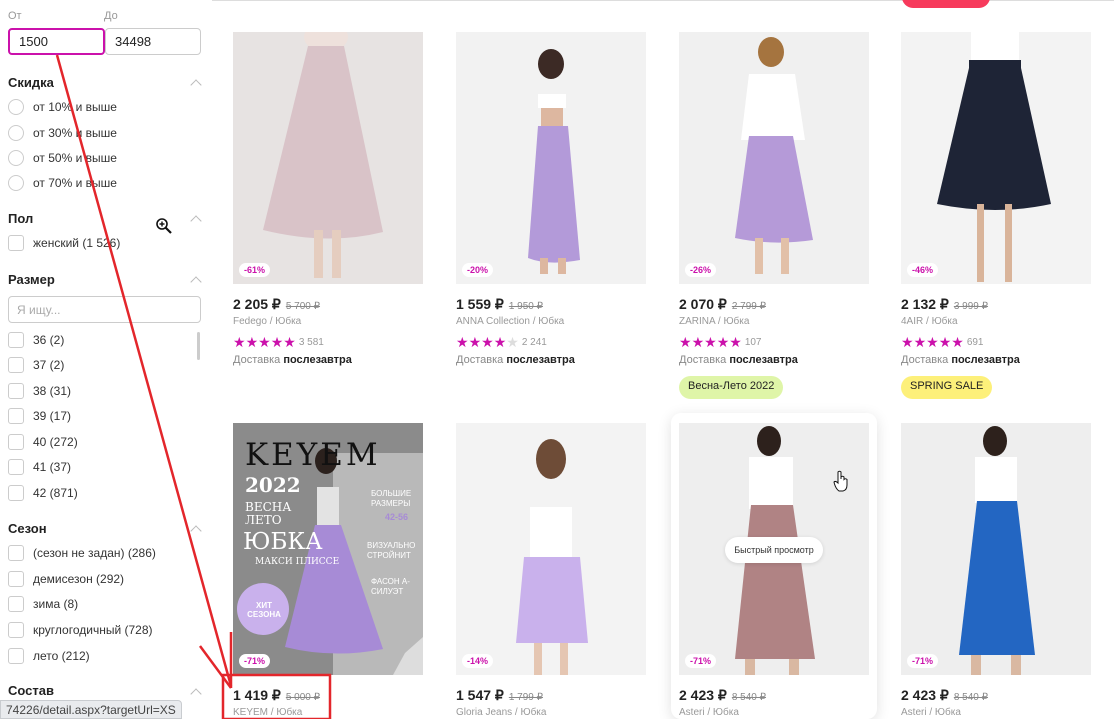  Describe the element at coordinates (510, 321) in the screenshot. I see `brand-name: ANNA Collection / Юбка` at that location.